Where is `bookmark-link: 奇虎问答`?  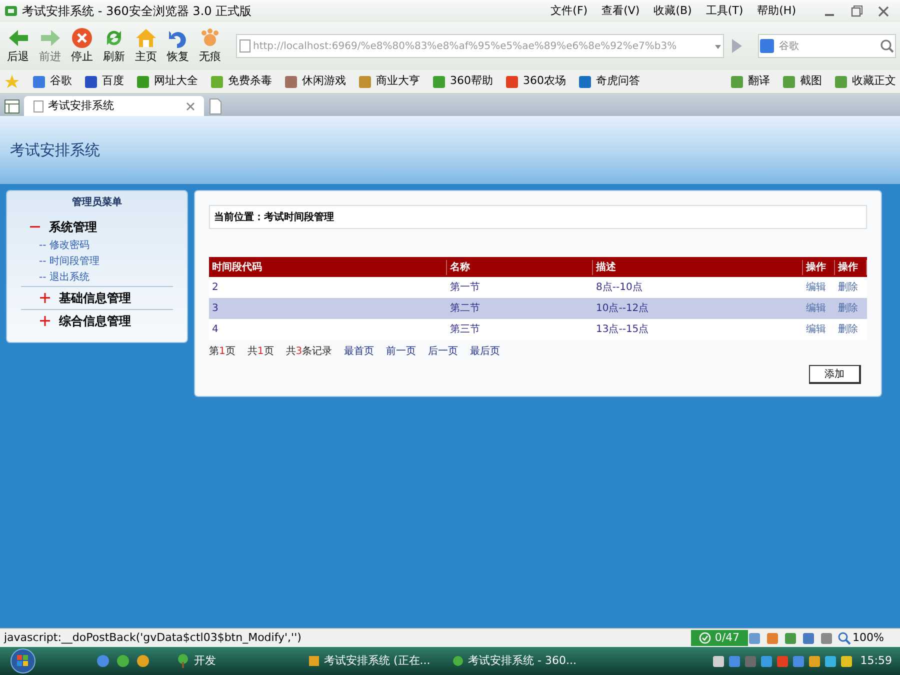
bookmark-link: 奇虎问答 is located at coordinates (618, 81).